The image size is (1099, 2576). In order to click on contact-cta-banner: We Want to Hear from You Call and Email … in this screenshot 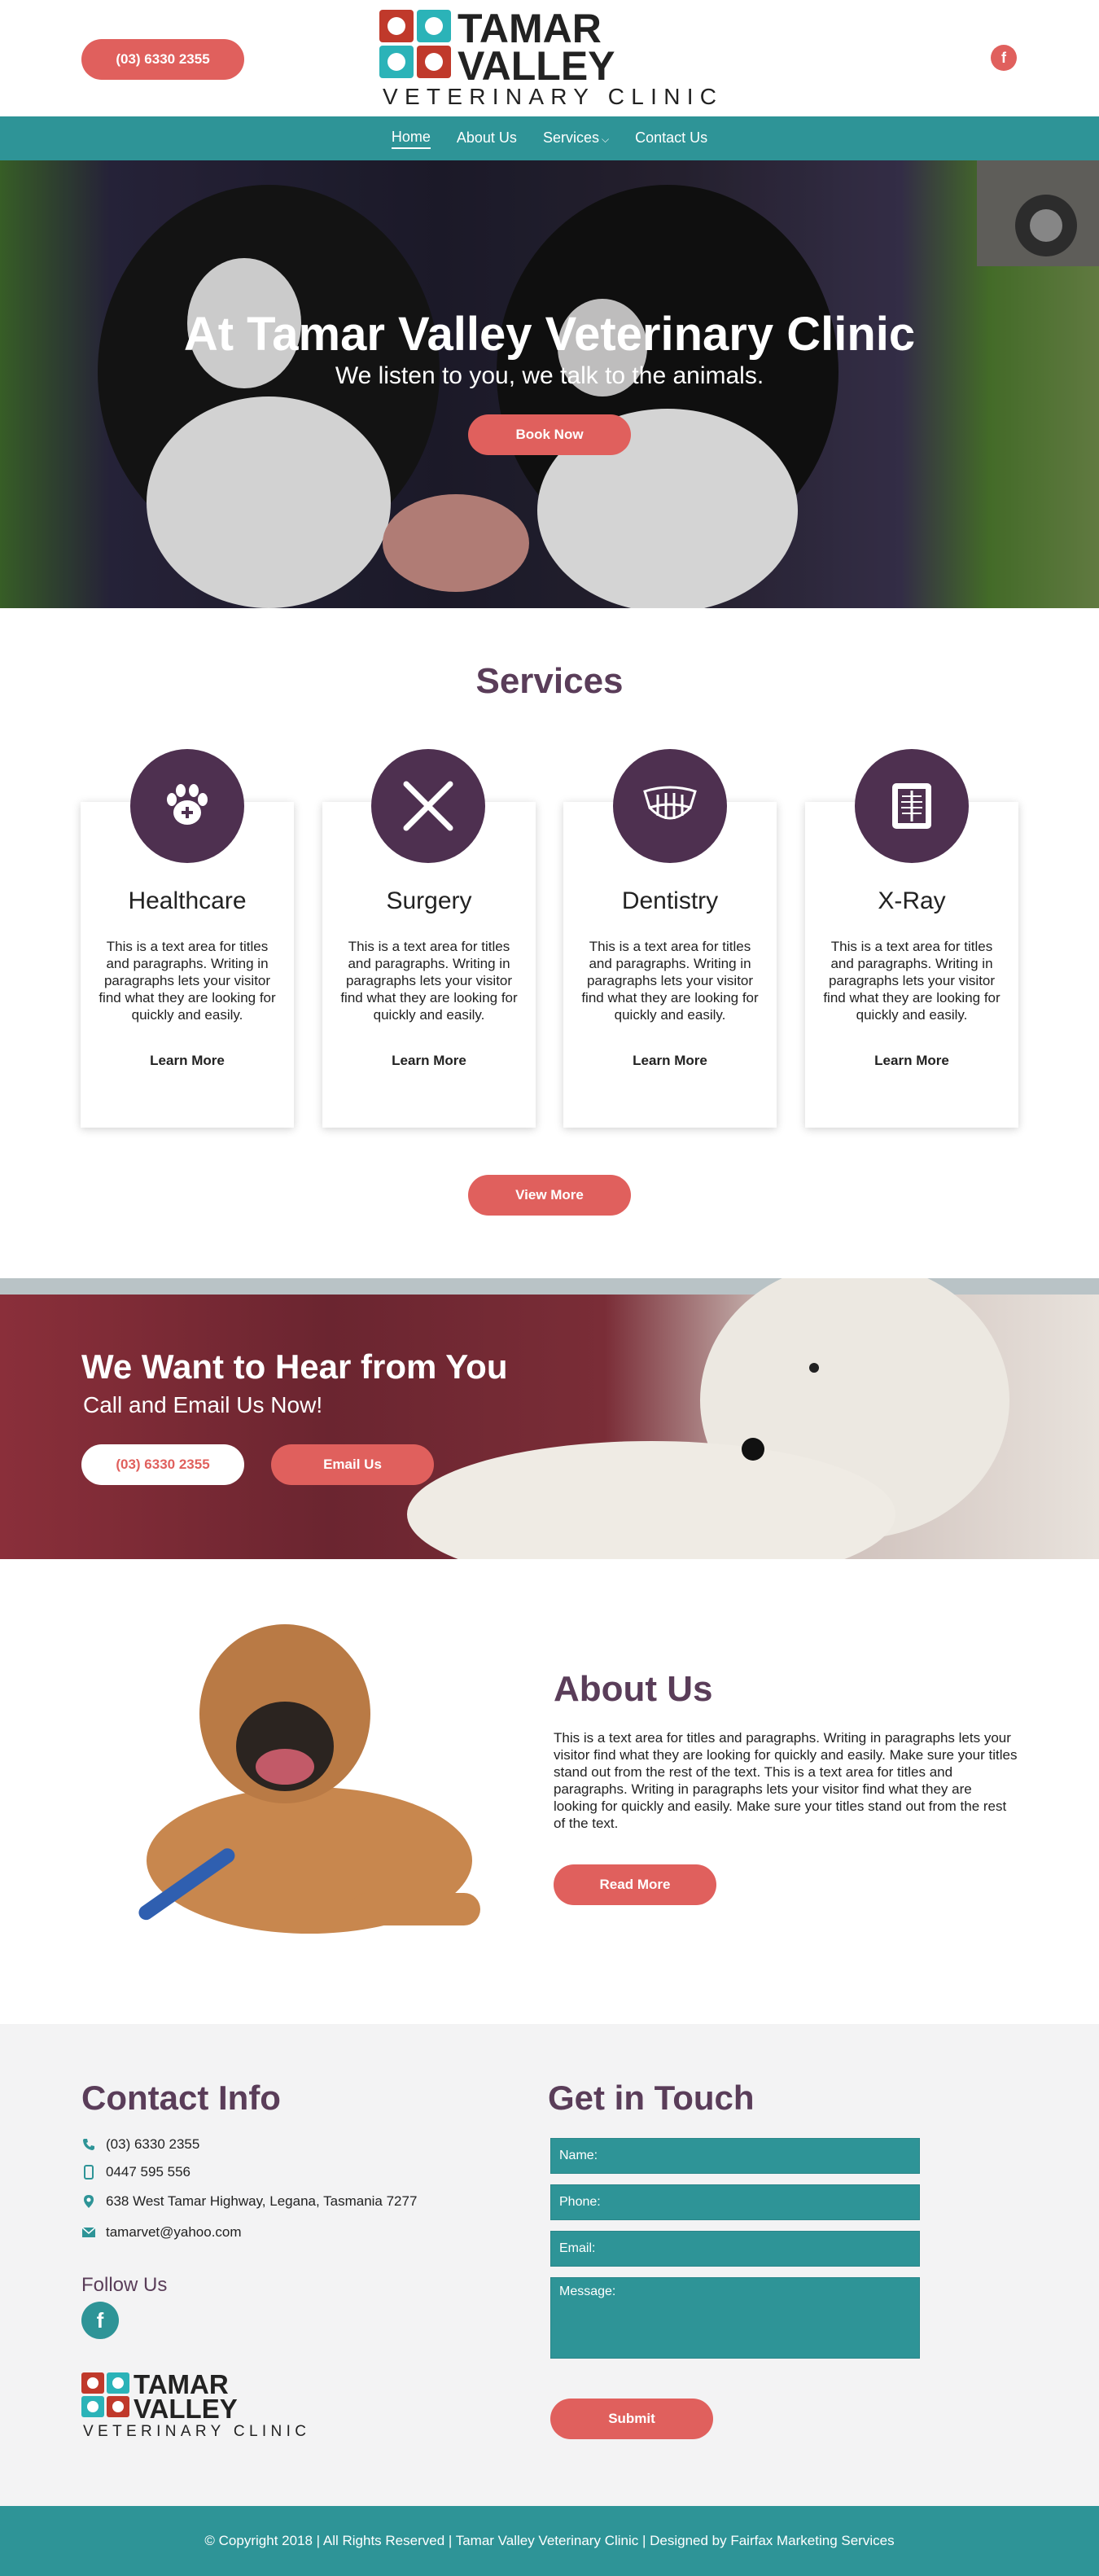, I will do `click(550, 1418)`.